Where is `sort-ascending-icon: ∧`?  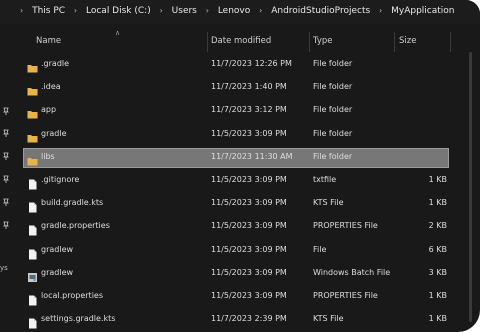 sort-ascending-icon: ∧ is located at coordinates (118, 33).